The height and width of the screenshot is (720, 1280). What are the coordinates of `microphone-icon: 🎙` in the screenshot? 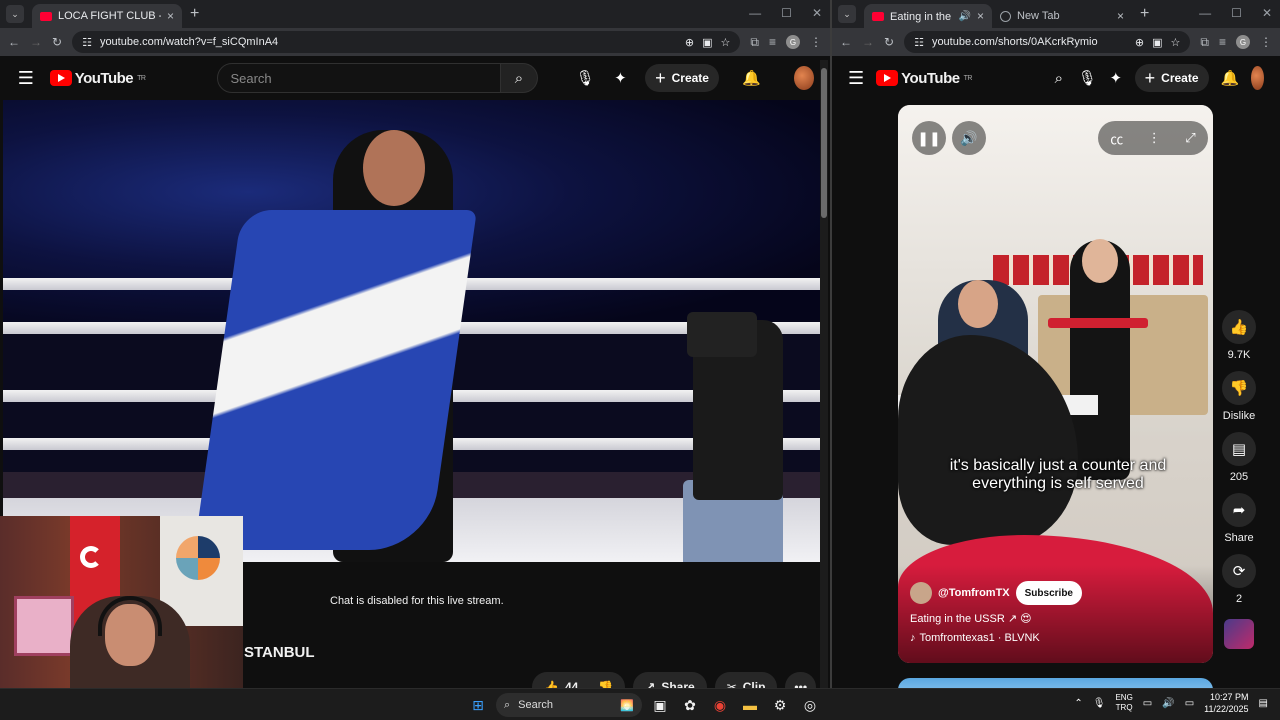 It's located at (1099, 703).